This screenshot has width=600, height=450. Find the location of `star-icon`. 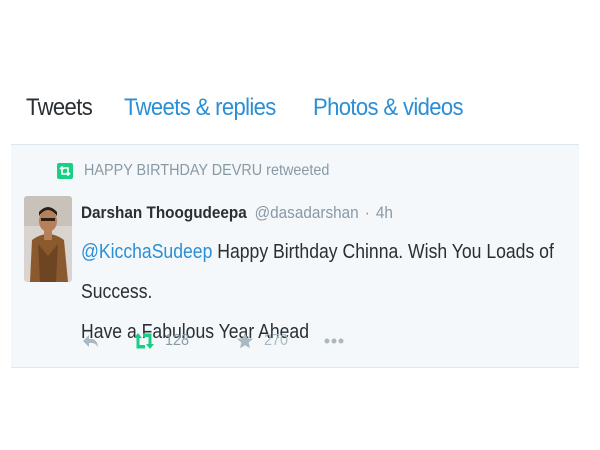

star-icon is located at coordinates (244, 341).